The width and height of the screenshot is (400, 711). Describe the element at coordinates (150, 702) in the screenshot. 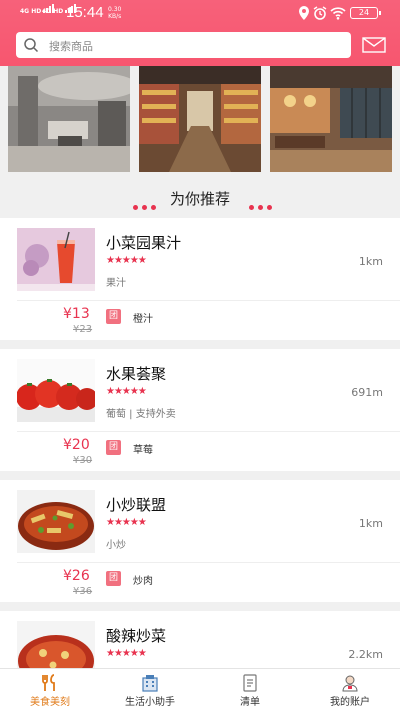

I see `tab-label: 生活小助手` at that location.